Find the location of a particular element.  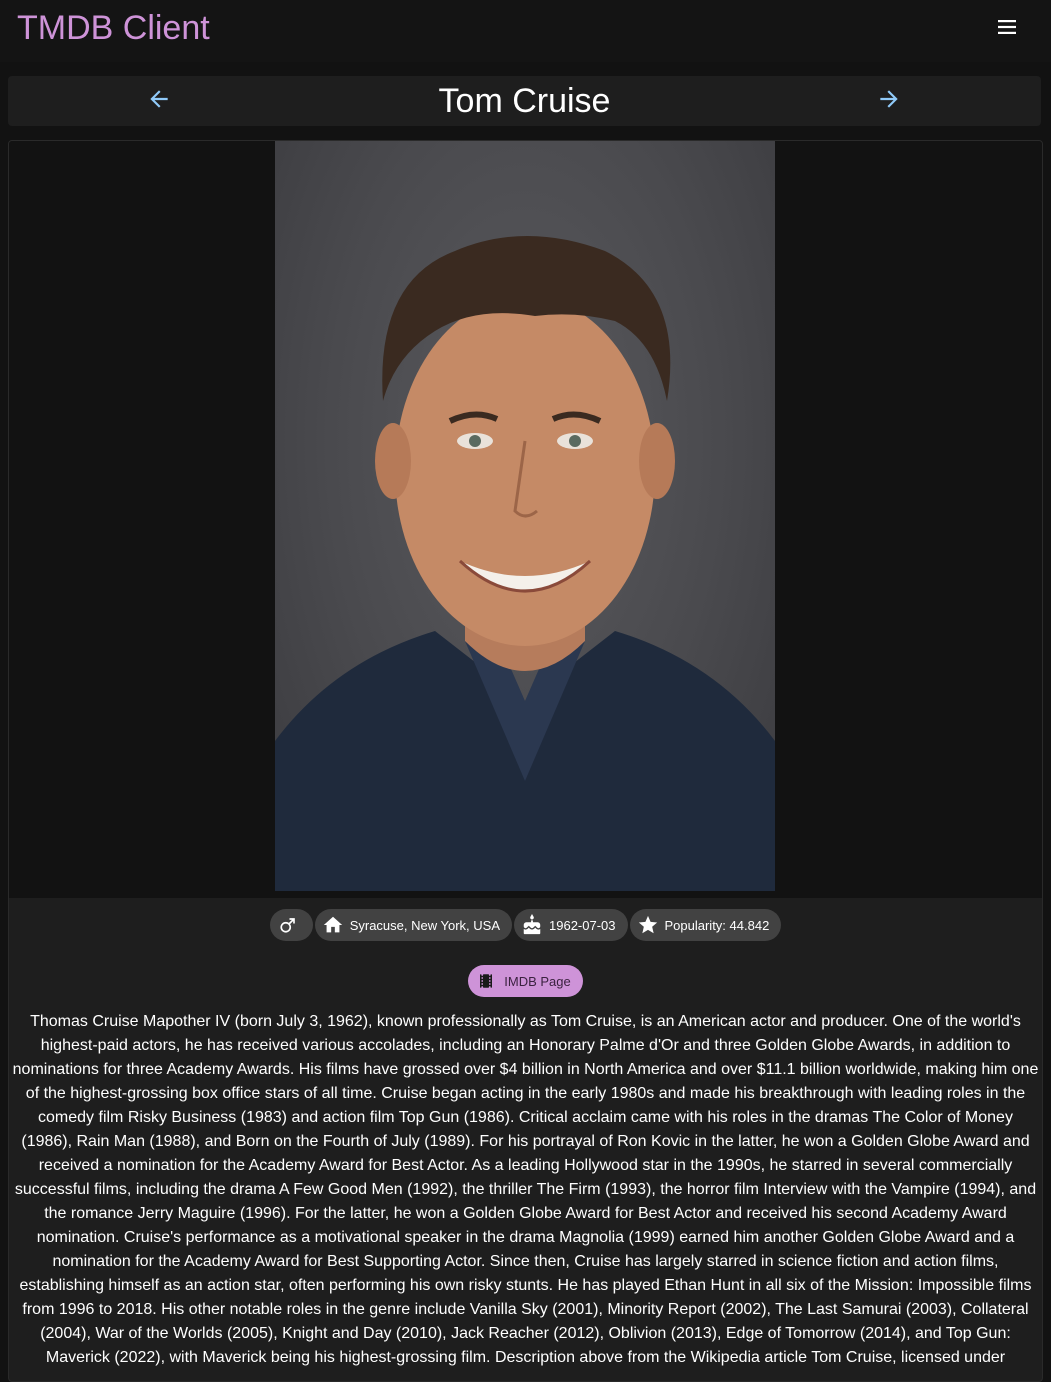

menu-icon is located at coordinates (1008, 29).